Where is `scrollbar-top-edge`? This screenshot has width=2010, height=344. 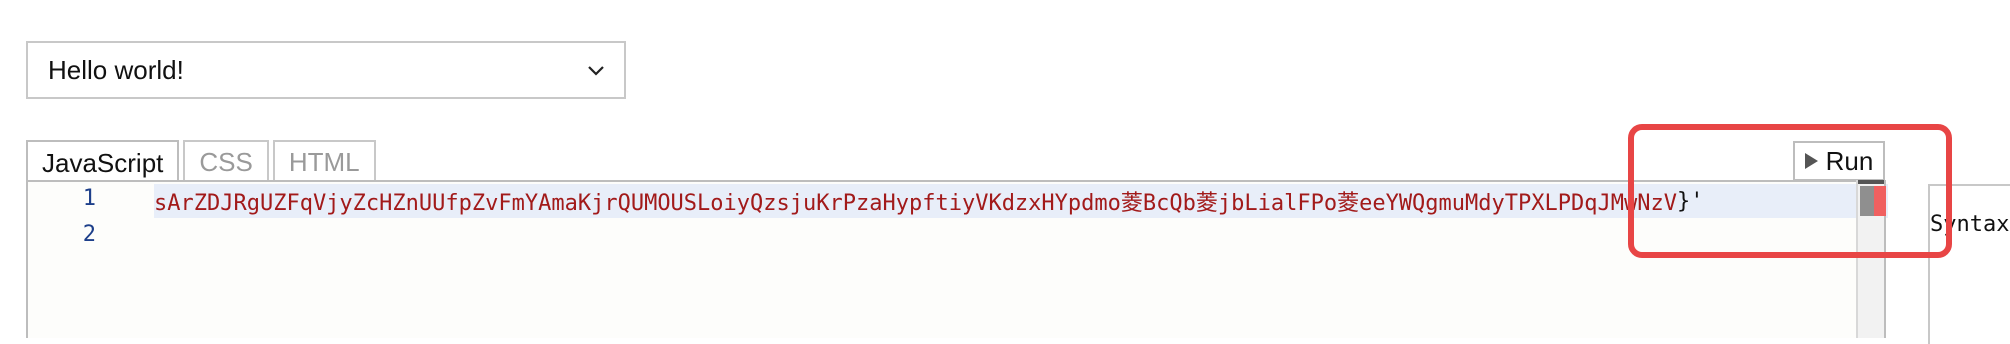 scrollbar-top-edge is located at coordinates (1871, 182).